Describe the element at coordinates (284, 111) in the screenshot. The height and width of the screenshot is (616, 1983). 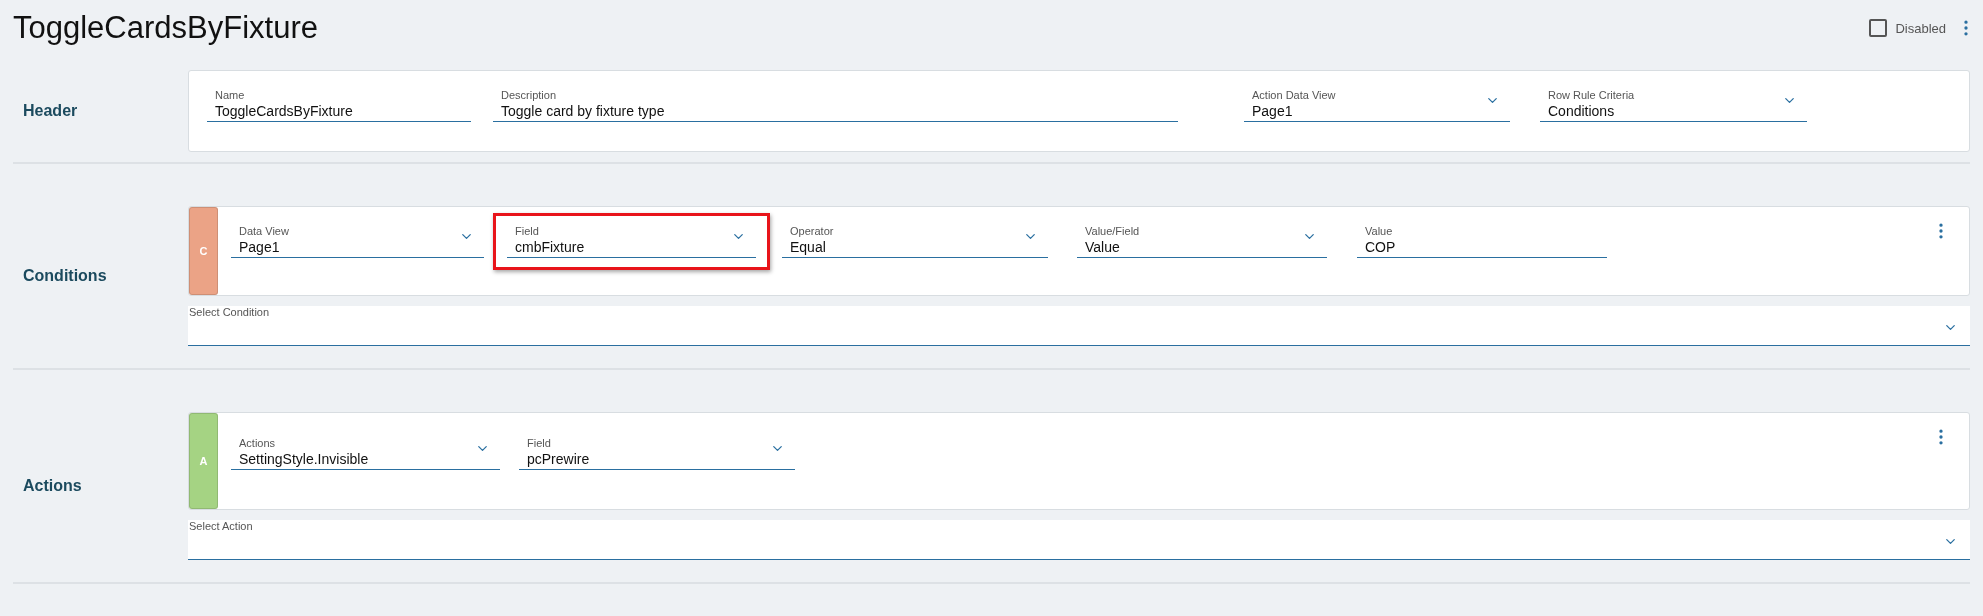
I see `field-value: ToggleCardsByFixture` at that location.